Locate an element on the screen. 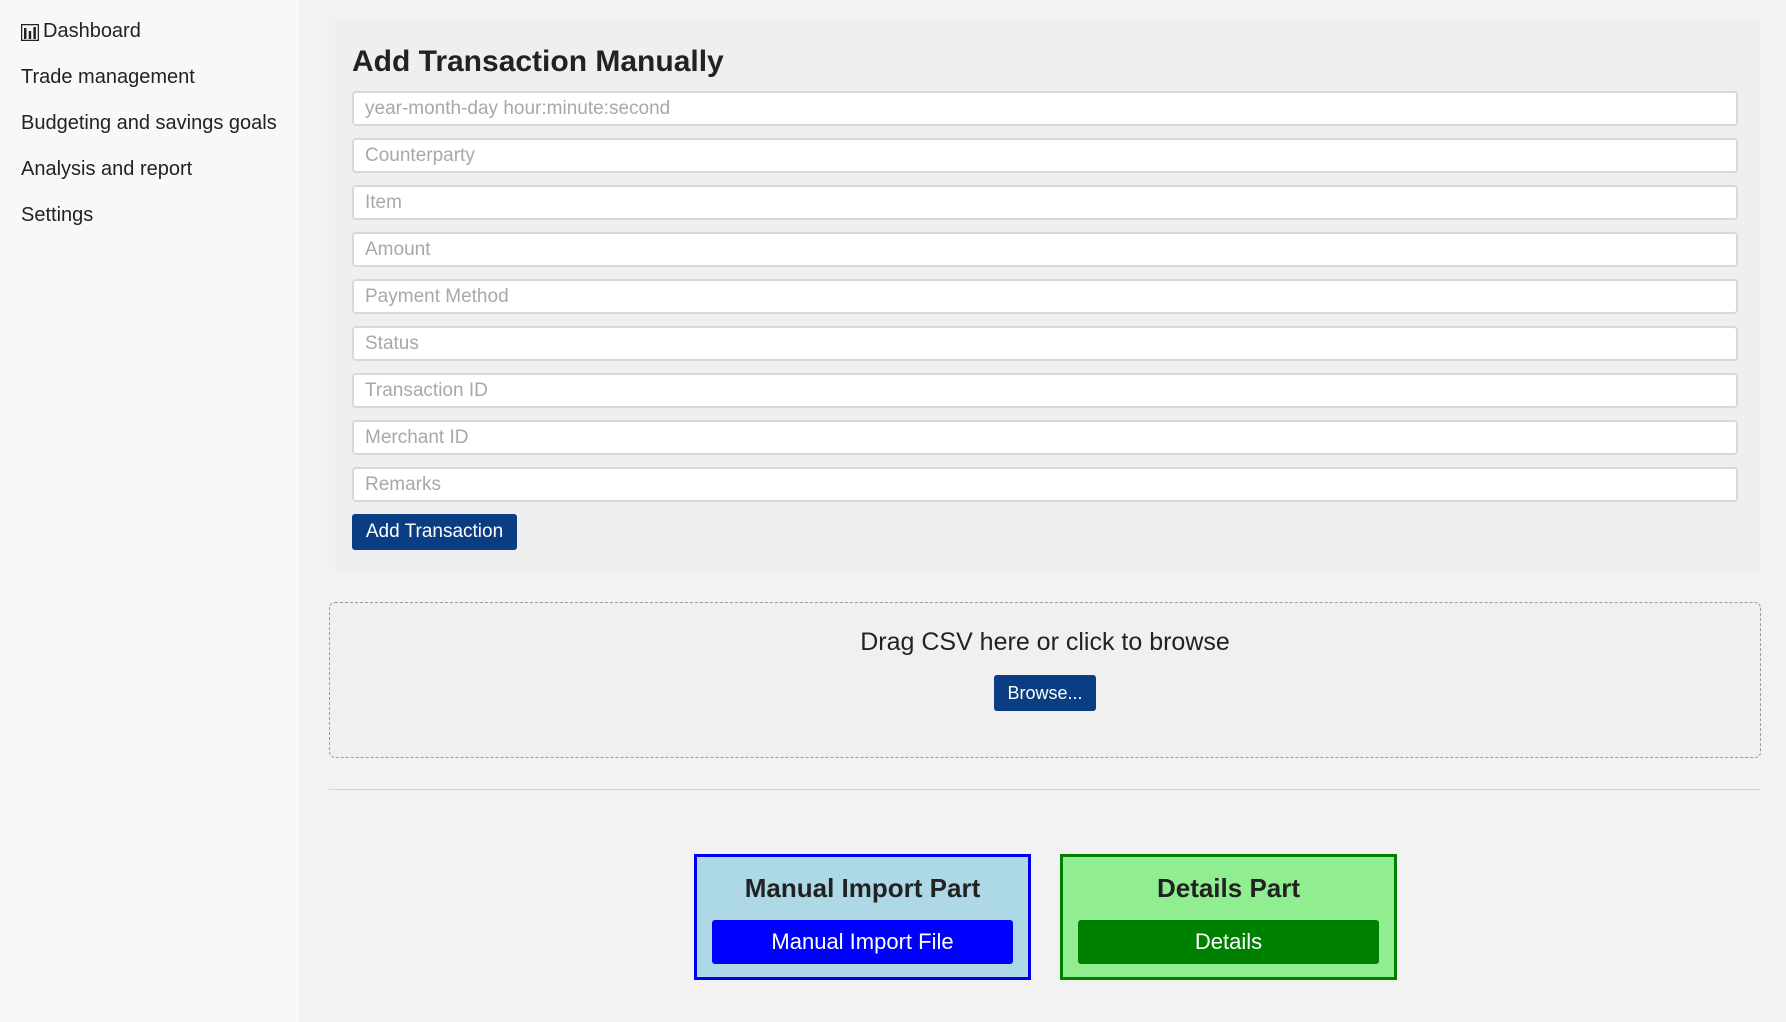 The height and width of the screenshot is (1022, 1786). remarks-input is located at coordinates (1045, 484).